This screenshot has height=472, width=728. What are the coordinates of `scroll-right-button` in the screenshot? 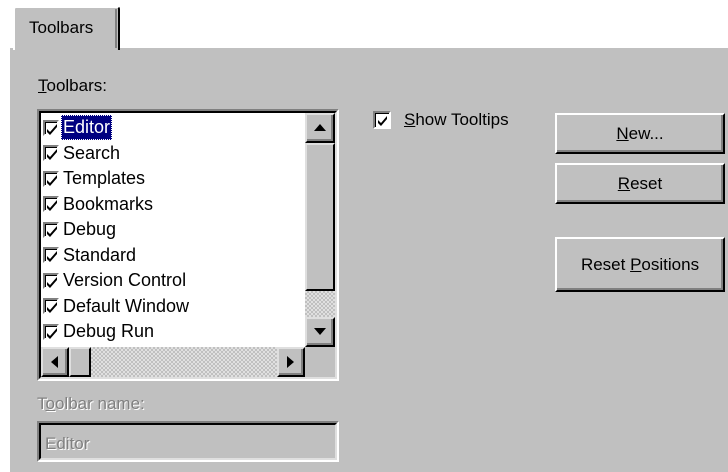 It's located at (291, 362).